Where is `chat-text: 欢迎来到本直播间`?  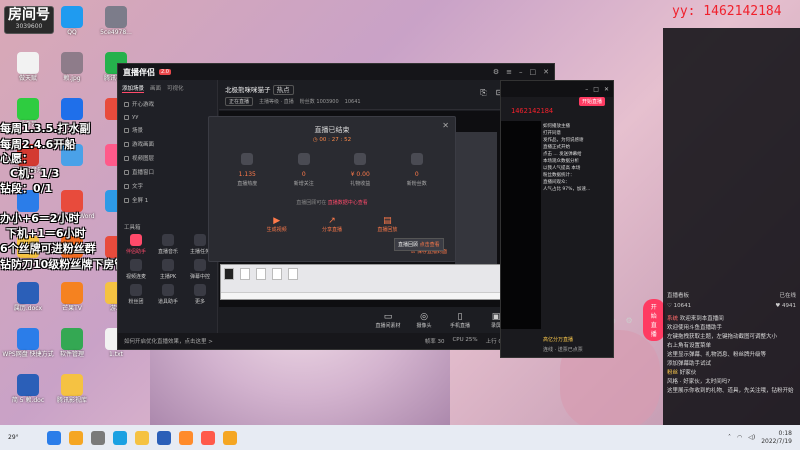
chat-text: 欢迎来到本直播间 is located at coordinates (701, 319).